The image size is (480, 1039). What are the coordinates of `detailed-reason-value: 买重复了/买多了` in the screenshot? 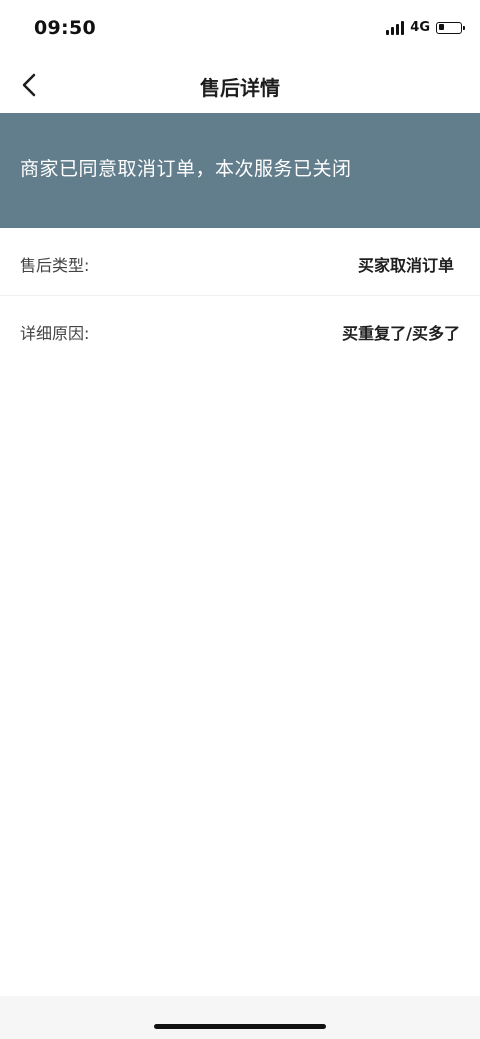 It's located at (401, 333).